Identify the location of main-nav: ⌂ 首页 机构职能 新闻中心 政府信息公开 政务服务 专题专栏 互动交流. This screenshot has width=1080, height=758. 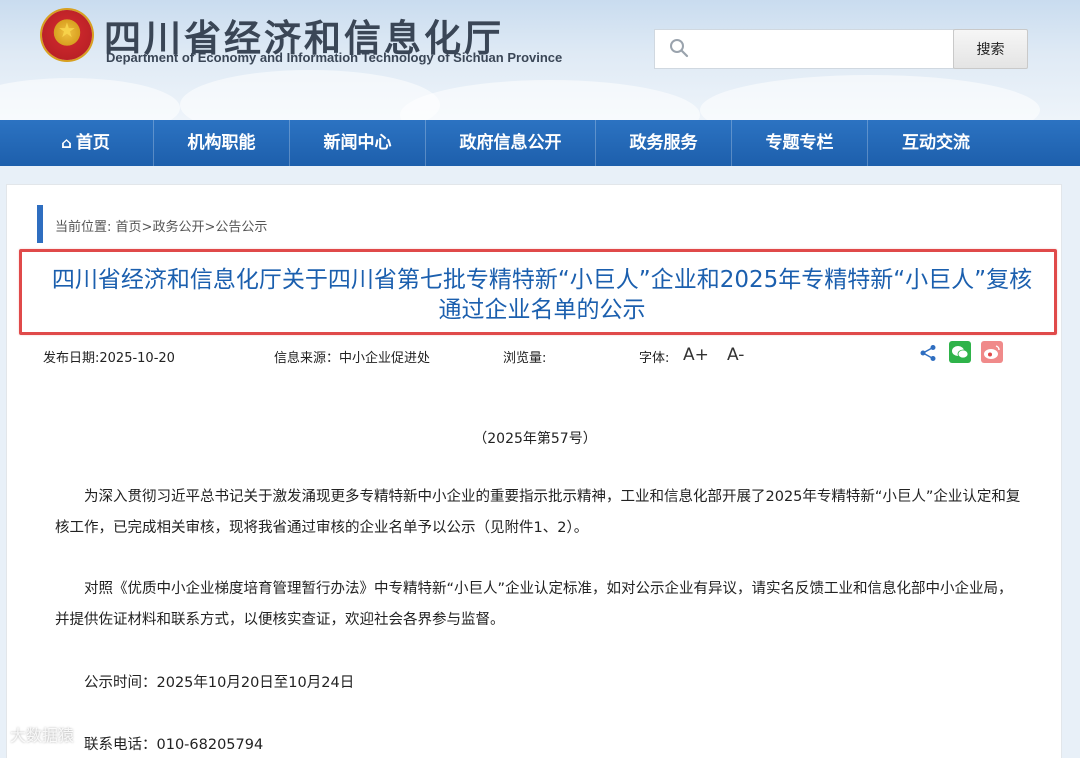
(540, 143).